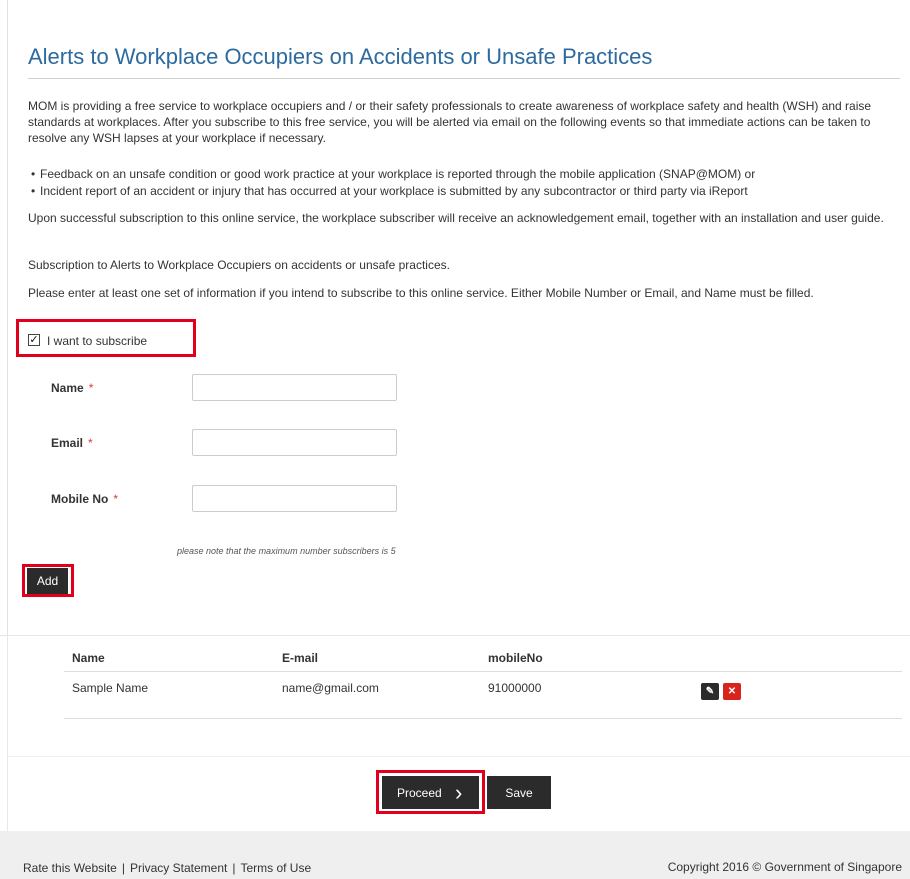 Image resolution: width=910 pixels, height=879 pixels. I want to click on table-row-divider, so click(483, 718).